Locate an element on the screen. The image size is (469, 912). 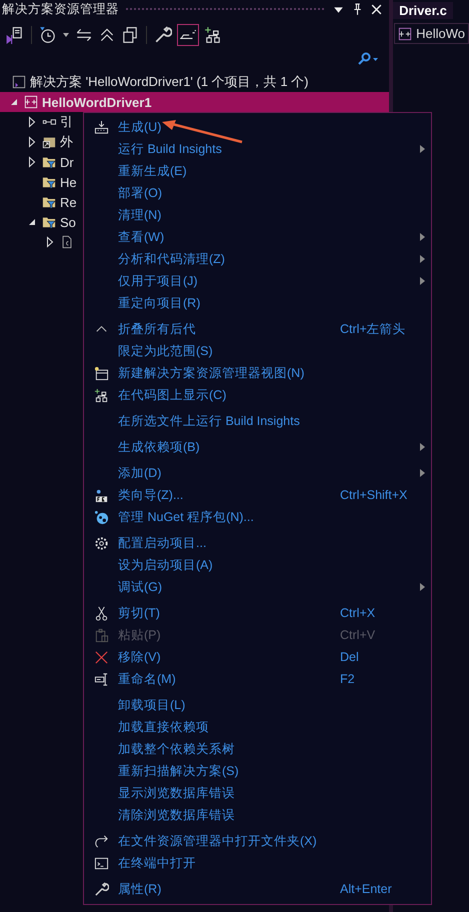
tree-item-label: HelloWordDriver1 is located at coordinates (97, 102).